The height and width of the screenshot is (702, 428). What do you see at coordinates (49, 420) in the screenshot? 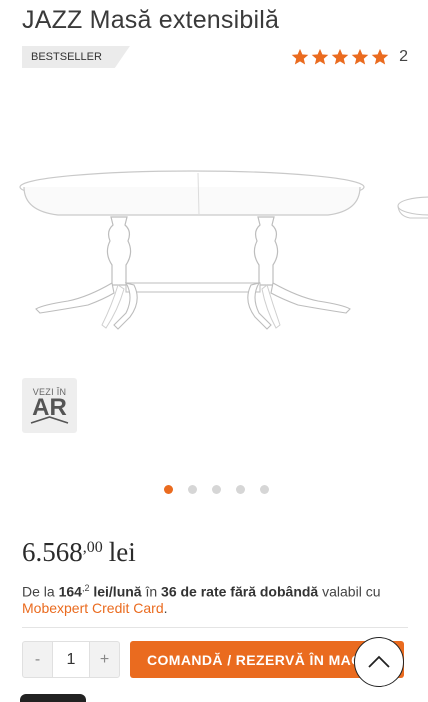
I see `ar-icon` at bounding box center [49, 420].